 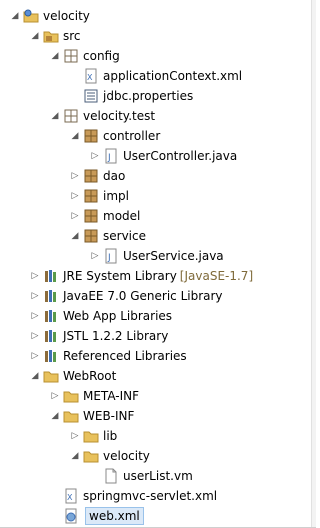 What do you see at coordinates (150, 496) in the screenshot?
I see `tree-label: springmvc-servlet.xml` at bounding box center [150, 496].